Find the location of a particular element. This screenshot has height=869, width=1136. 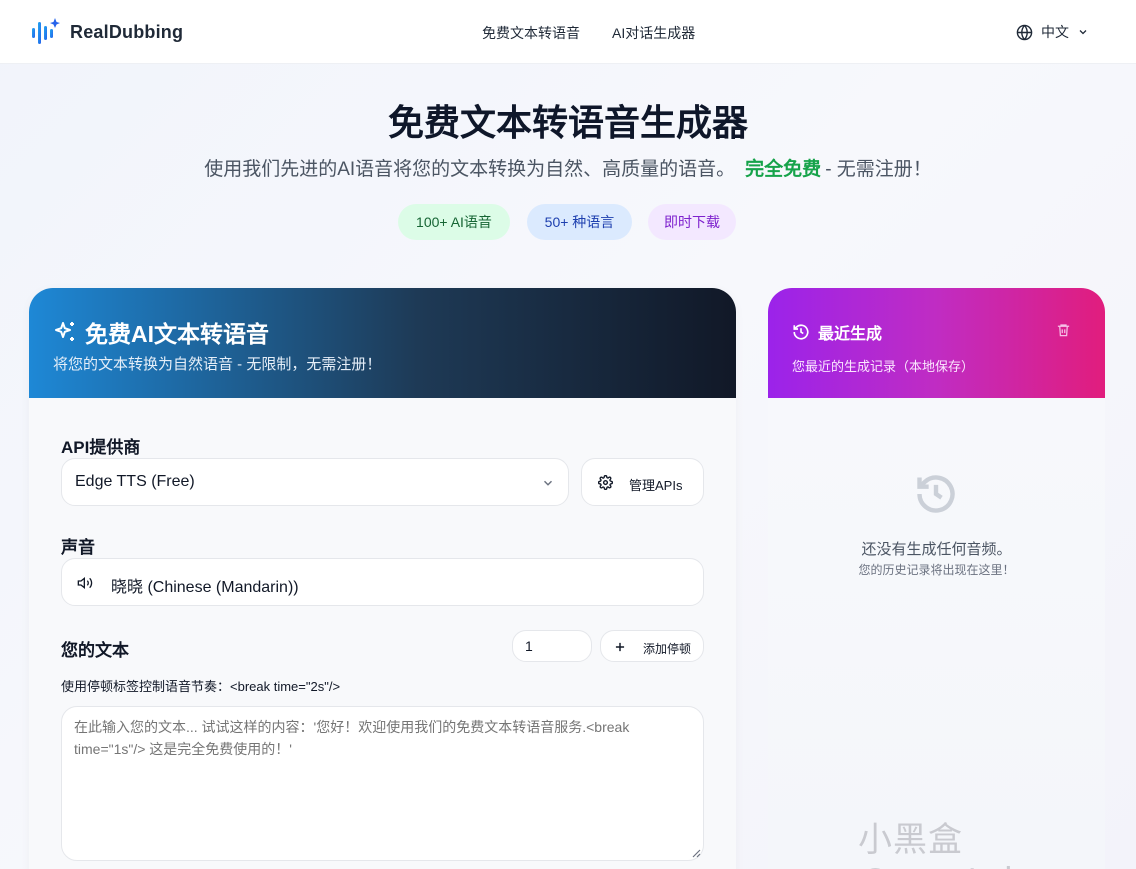

recent-panel-title: 最近生成 is located at coordinates (837, 332).